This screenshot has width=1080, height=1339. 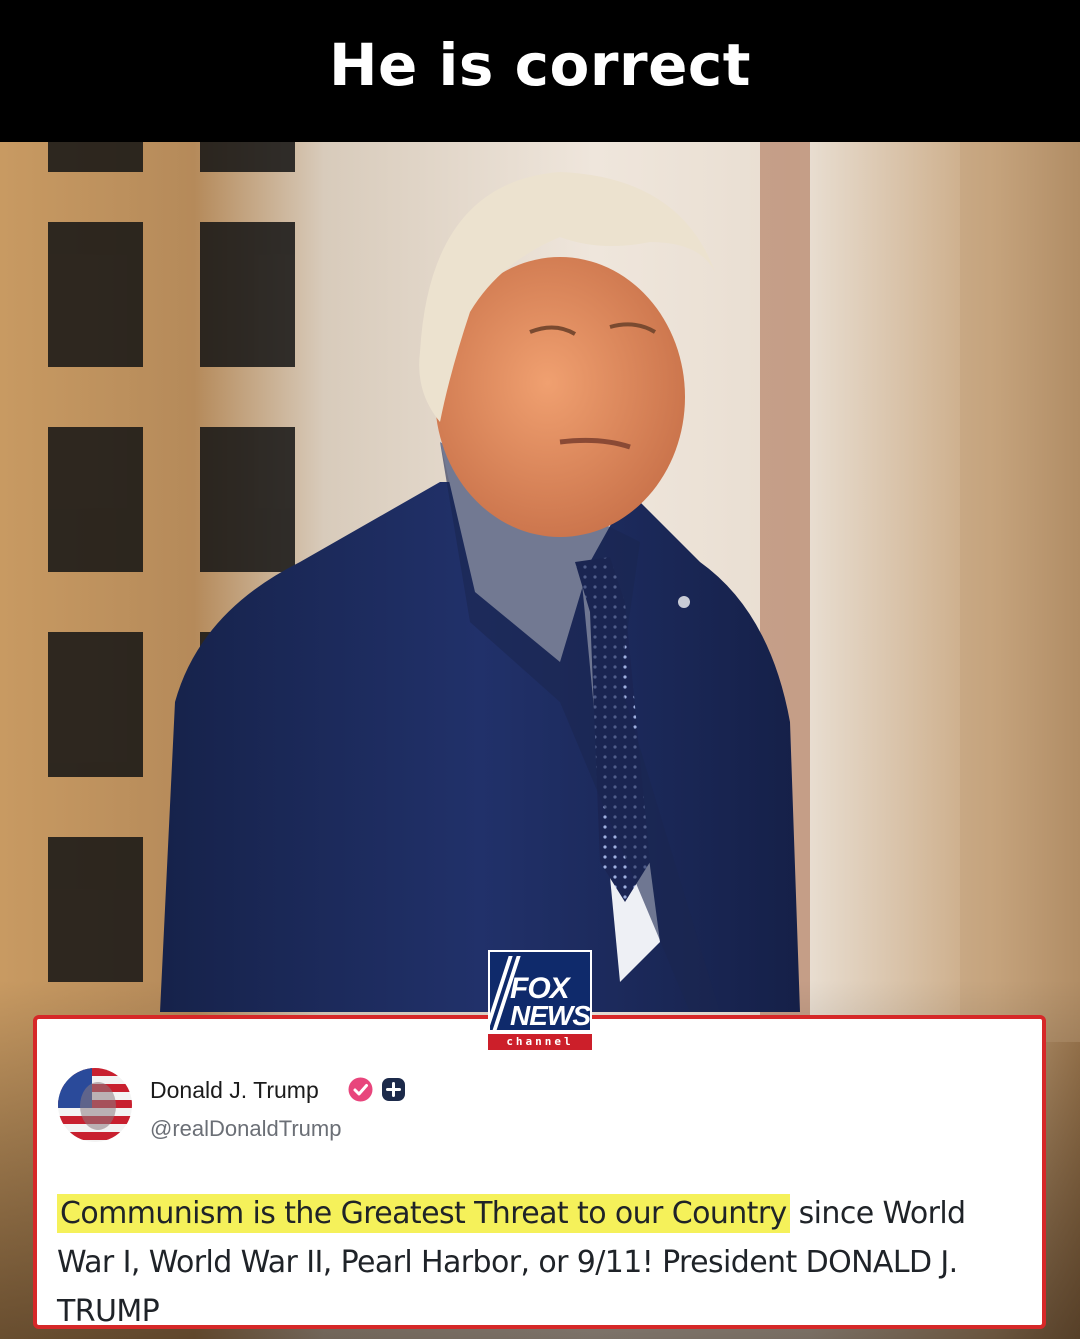 I want to click on fox-slash-mark, so click(x=501, y=993).